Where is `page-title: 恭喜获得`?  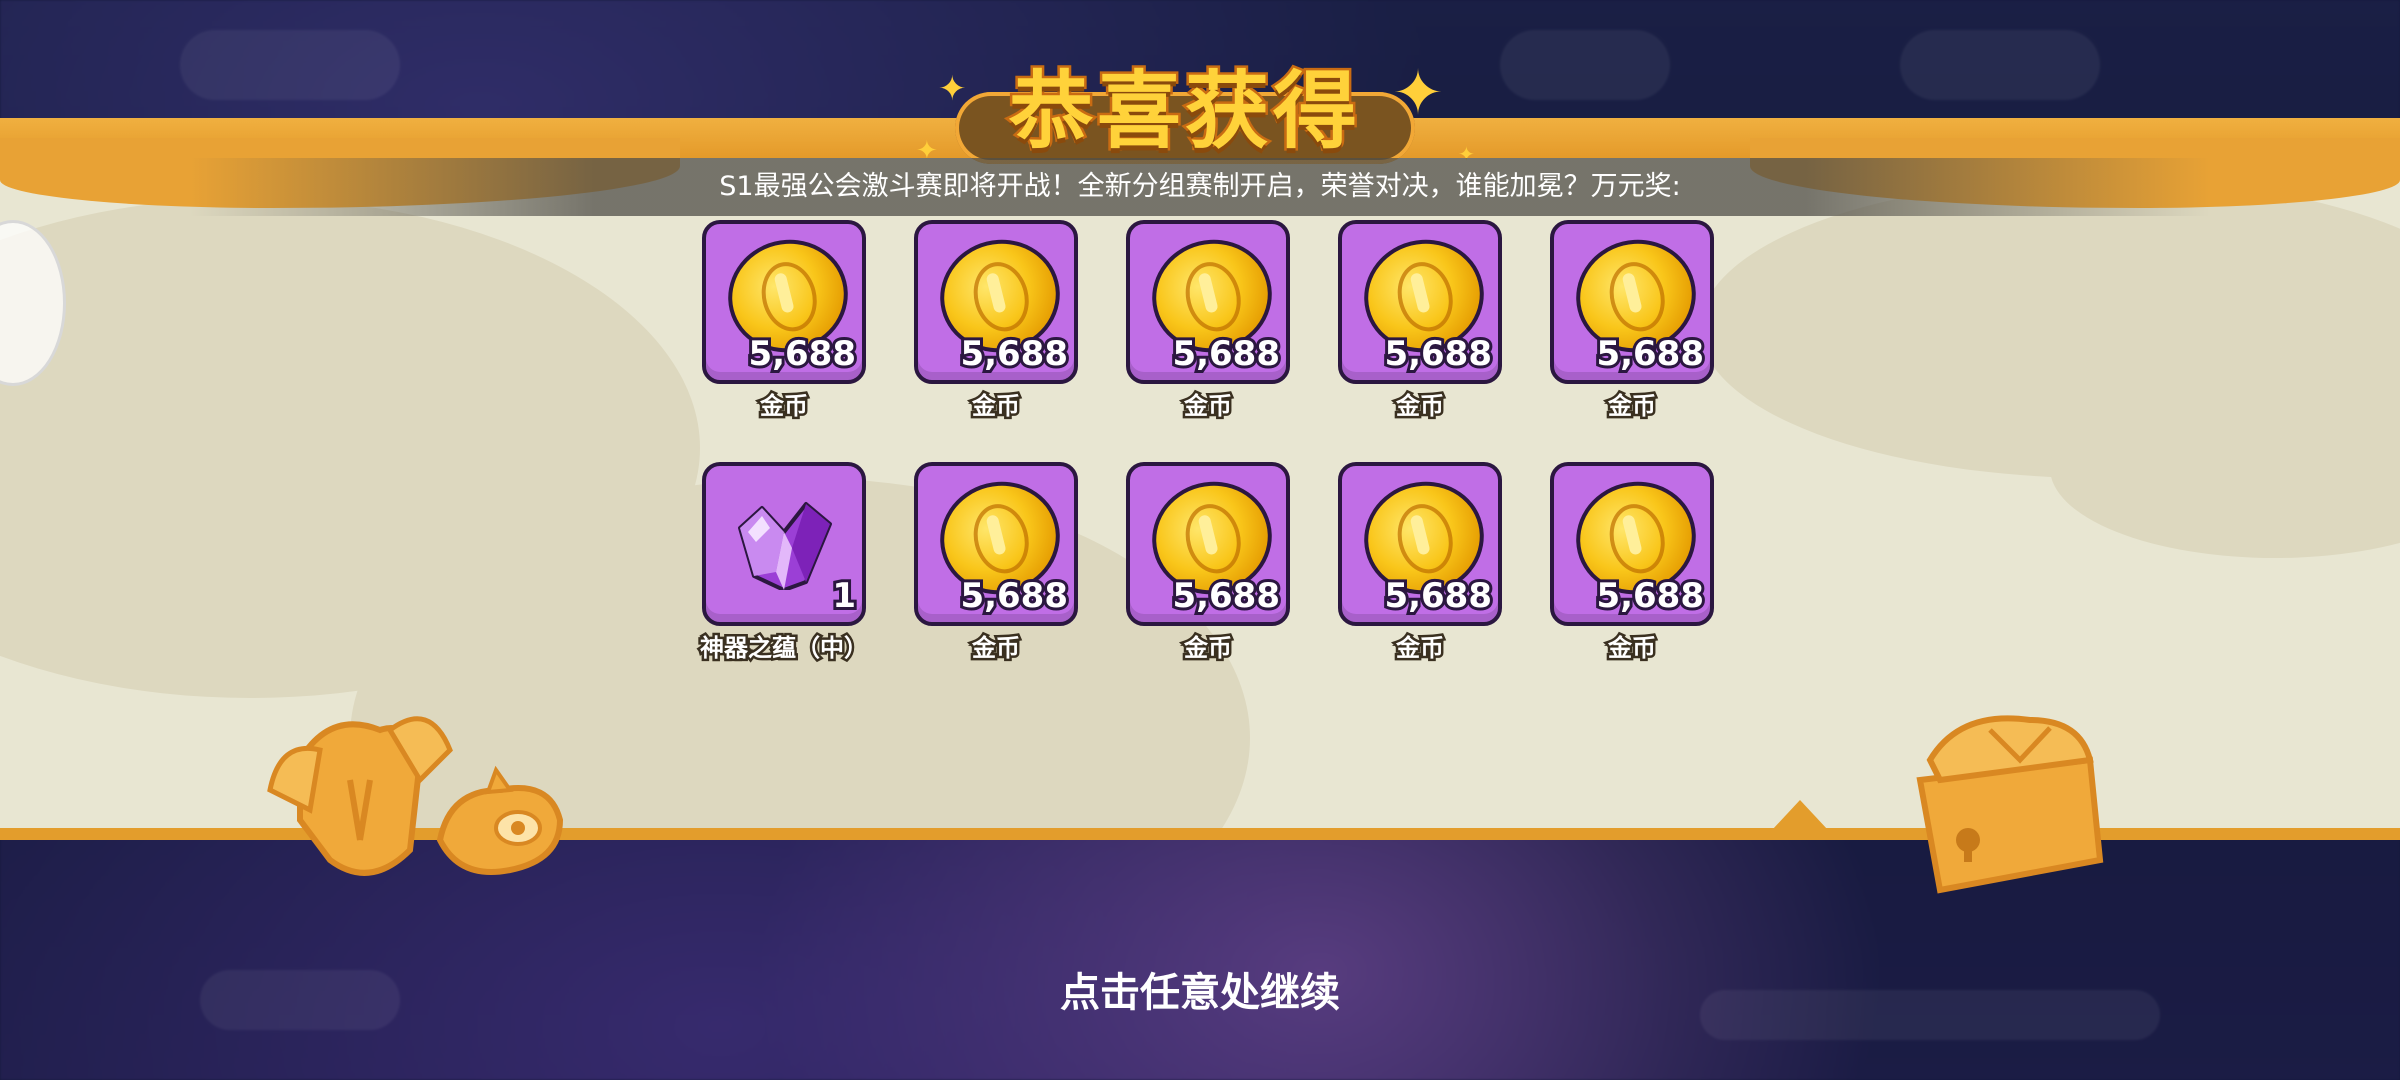 page-title: 恭喜获得 is located at coordinates (1183, 111).